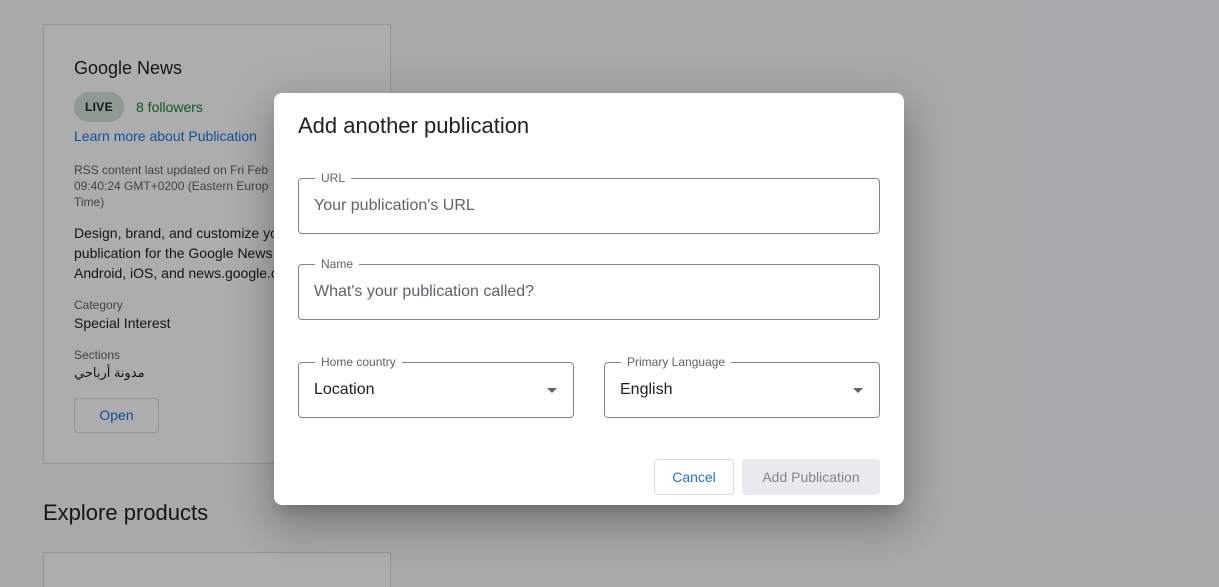  I want to click on cancel-button: Cancel, so click(694, 477).